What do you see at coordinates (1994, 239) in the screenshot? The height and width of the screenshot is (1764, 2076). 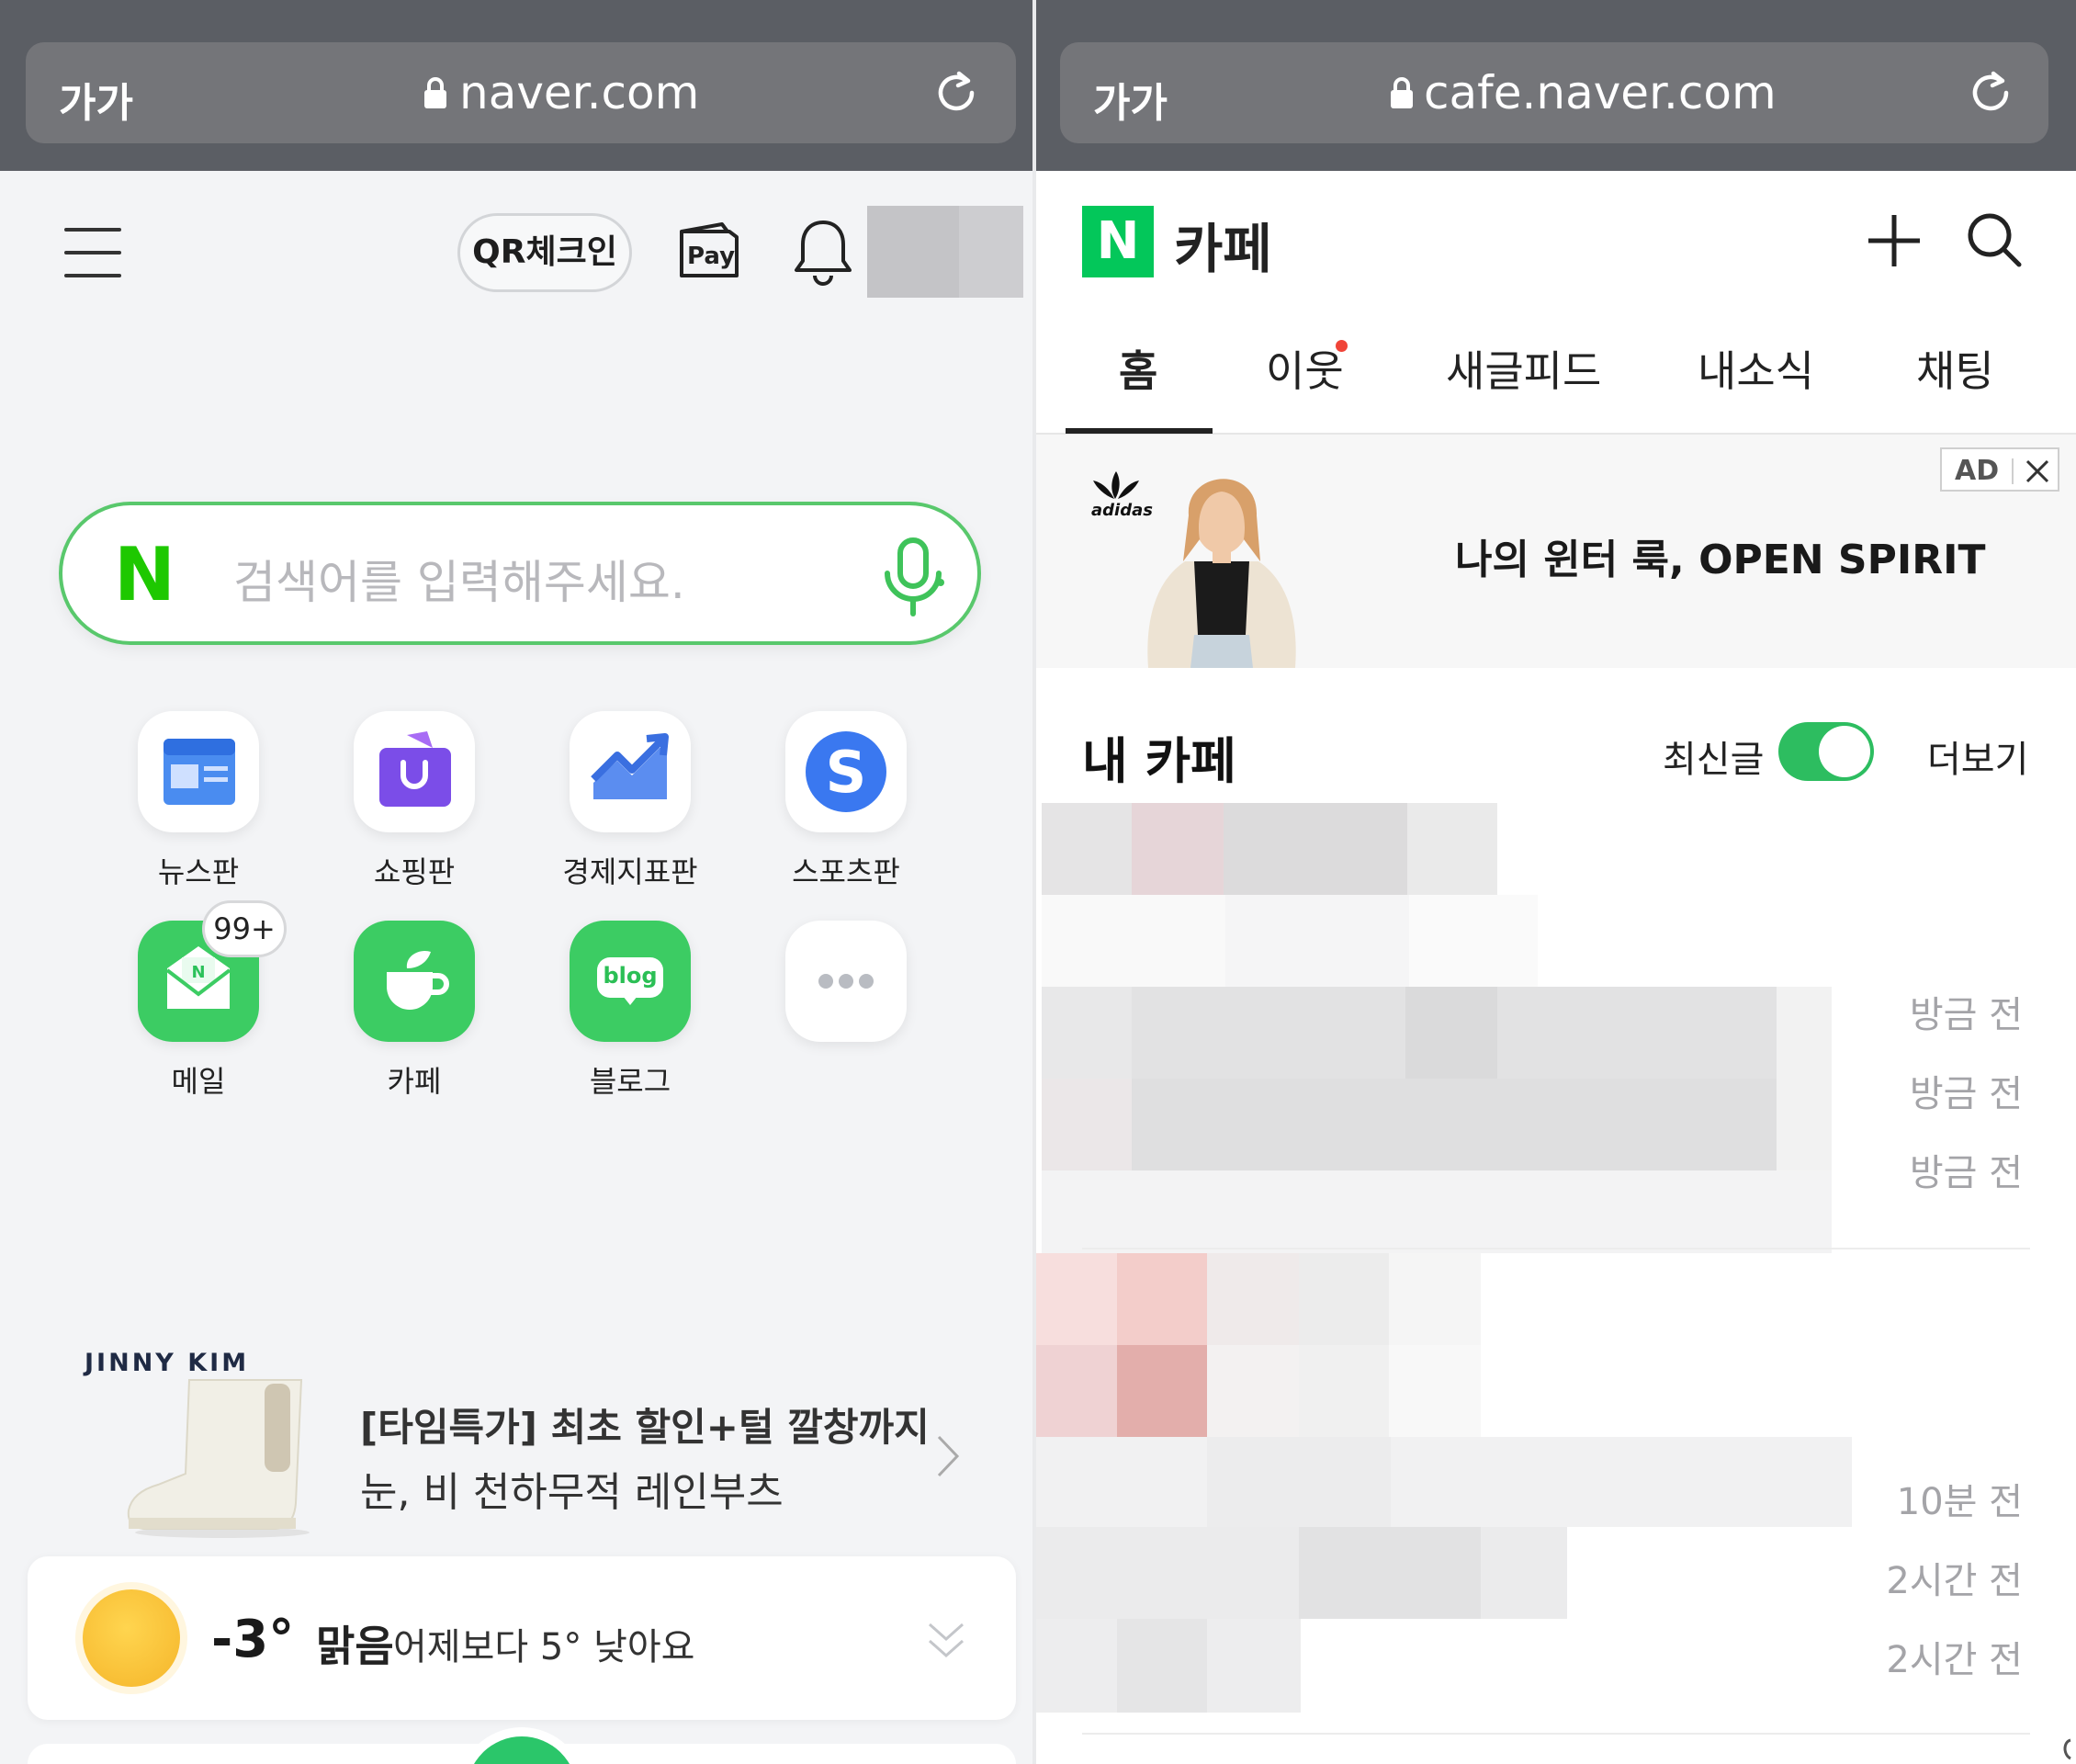 I see `search-icon` at bounding box center [1994, 239].